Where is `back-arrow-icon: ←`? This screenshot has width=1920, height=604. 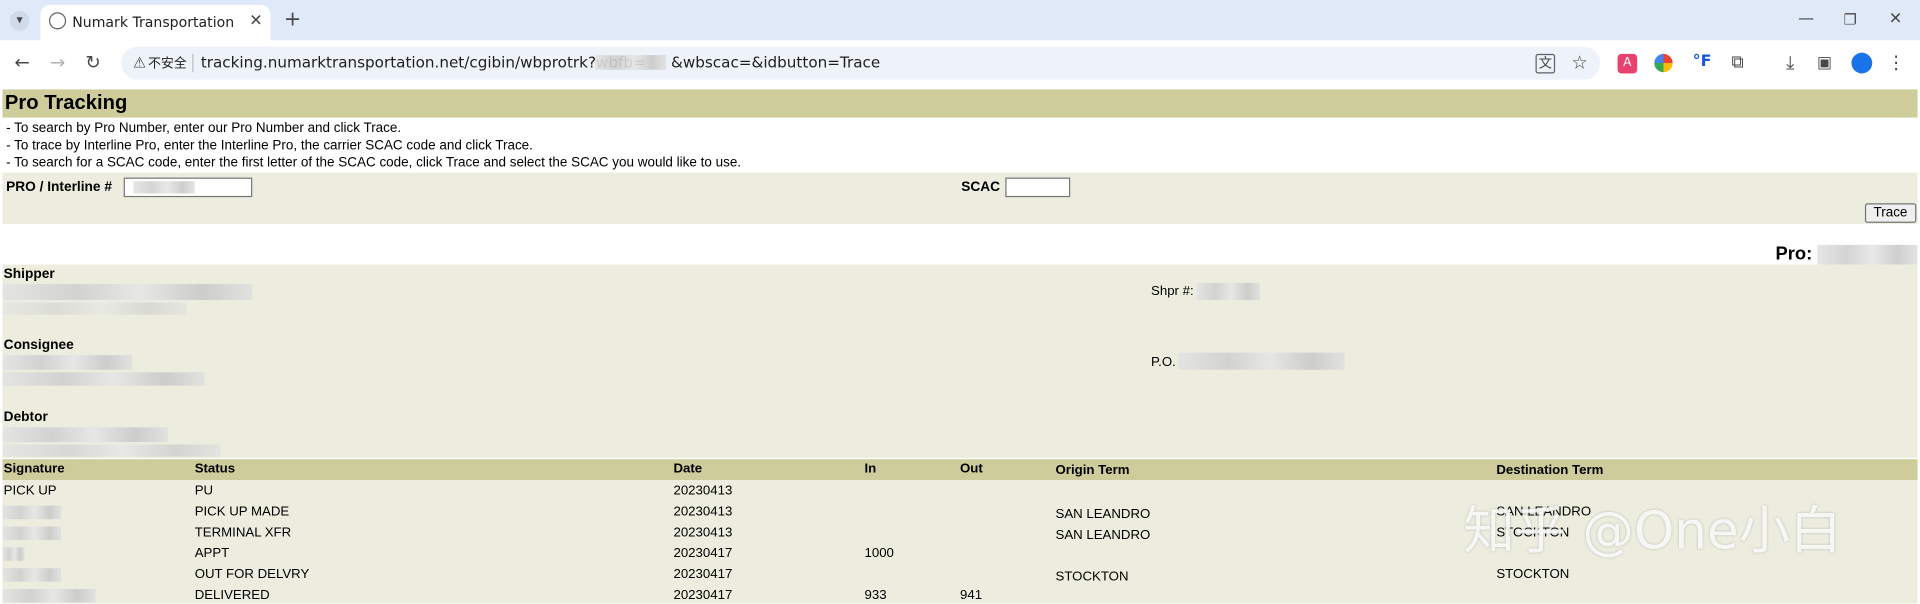
back-arrow-icon: ← is located at coordinates (22, 64).